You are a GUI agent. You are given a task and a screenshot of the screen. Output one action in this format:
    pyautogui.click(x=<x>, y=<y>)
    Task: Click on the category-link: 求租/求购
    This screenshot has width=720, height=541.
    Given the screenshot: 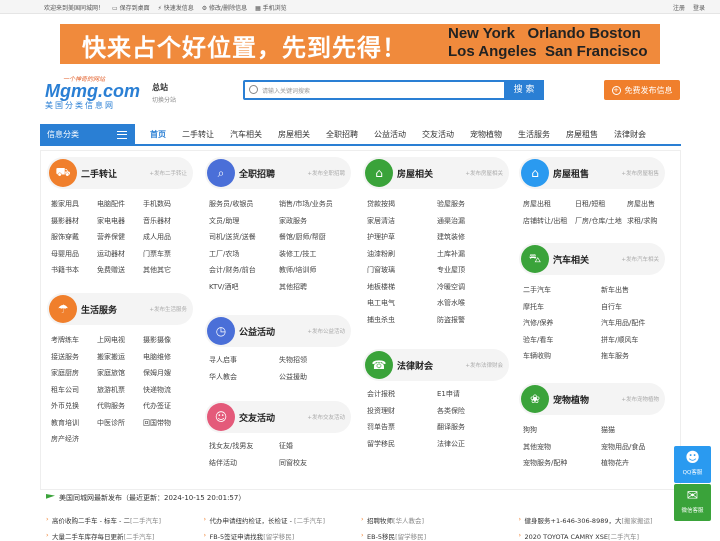 What is the action you would take?
    pyautogui.click(x=650, y=221)
    